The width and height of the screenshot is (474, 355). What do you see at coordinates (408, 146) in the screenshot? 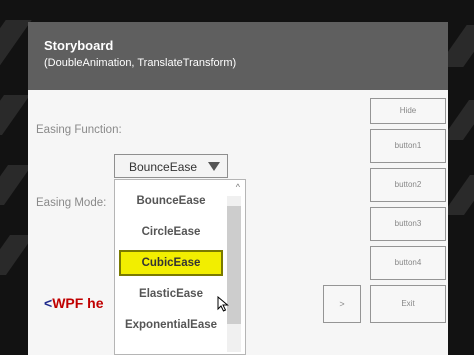
I see `button1: button1` at bounding box center [408, 146].